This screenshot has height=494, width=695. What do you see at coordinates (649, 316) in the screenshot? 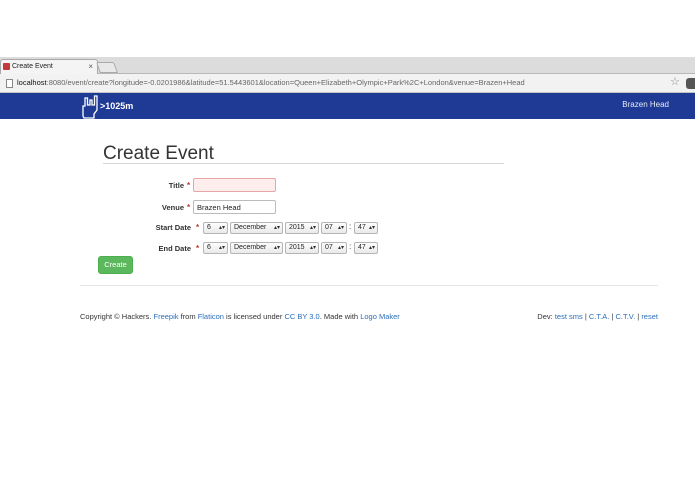
I see `reset-link: reset` at bounding box center [649, 316].